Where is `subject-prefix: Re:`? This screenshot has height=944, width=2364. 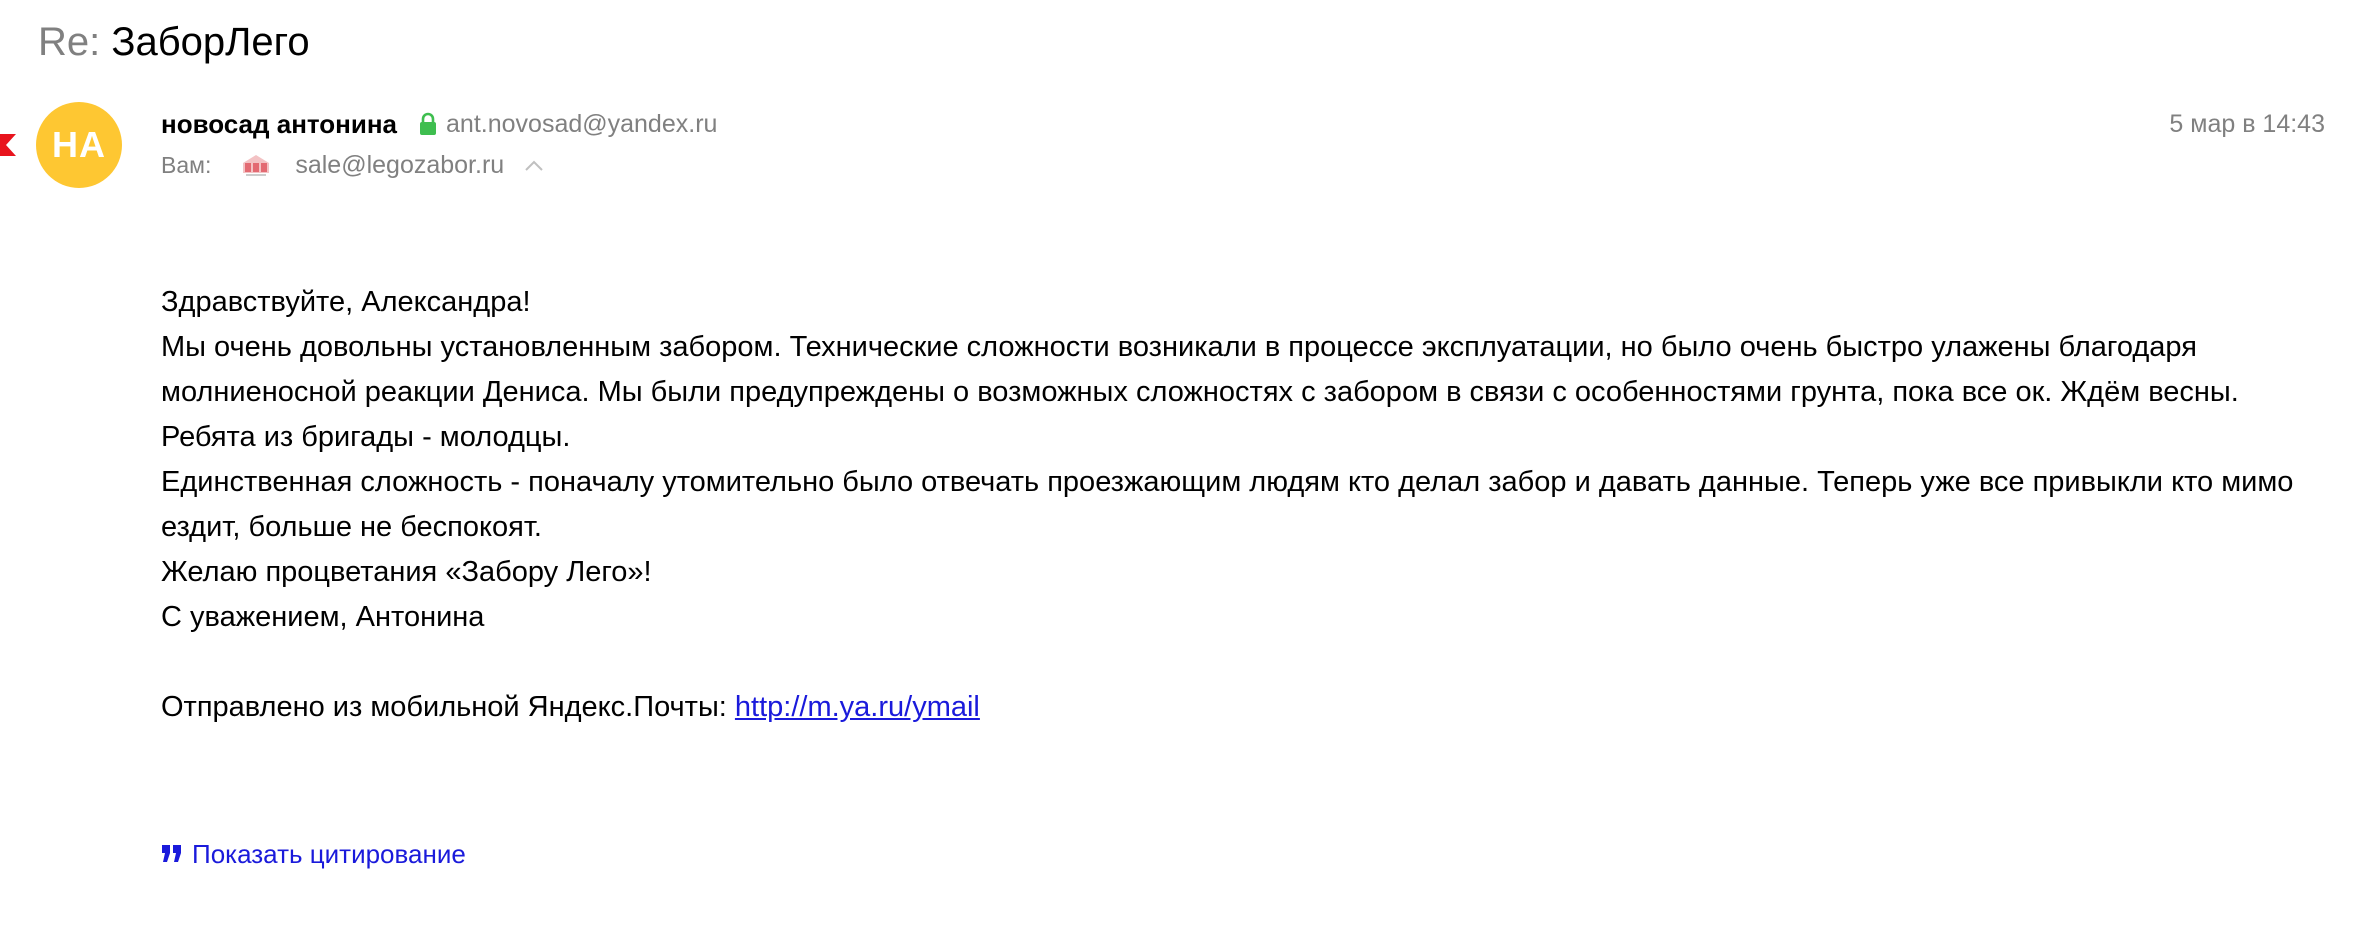 subject-prefix: Re: is located at coordinates (75, 42).